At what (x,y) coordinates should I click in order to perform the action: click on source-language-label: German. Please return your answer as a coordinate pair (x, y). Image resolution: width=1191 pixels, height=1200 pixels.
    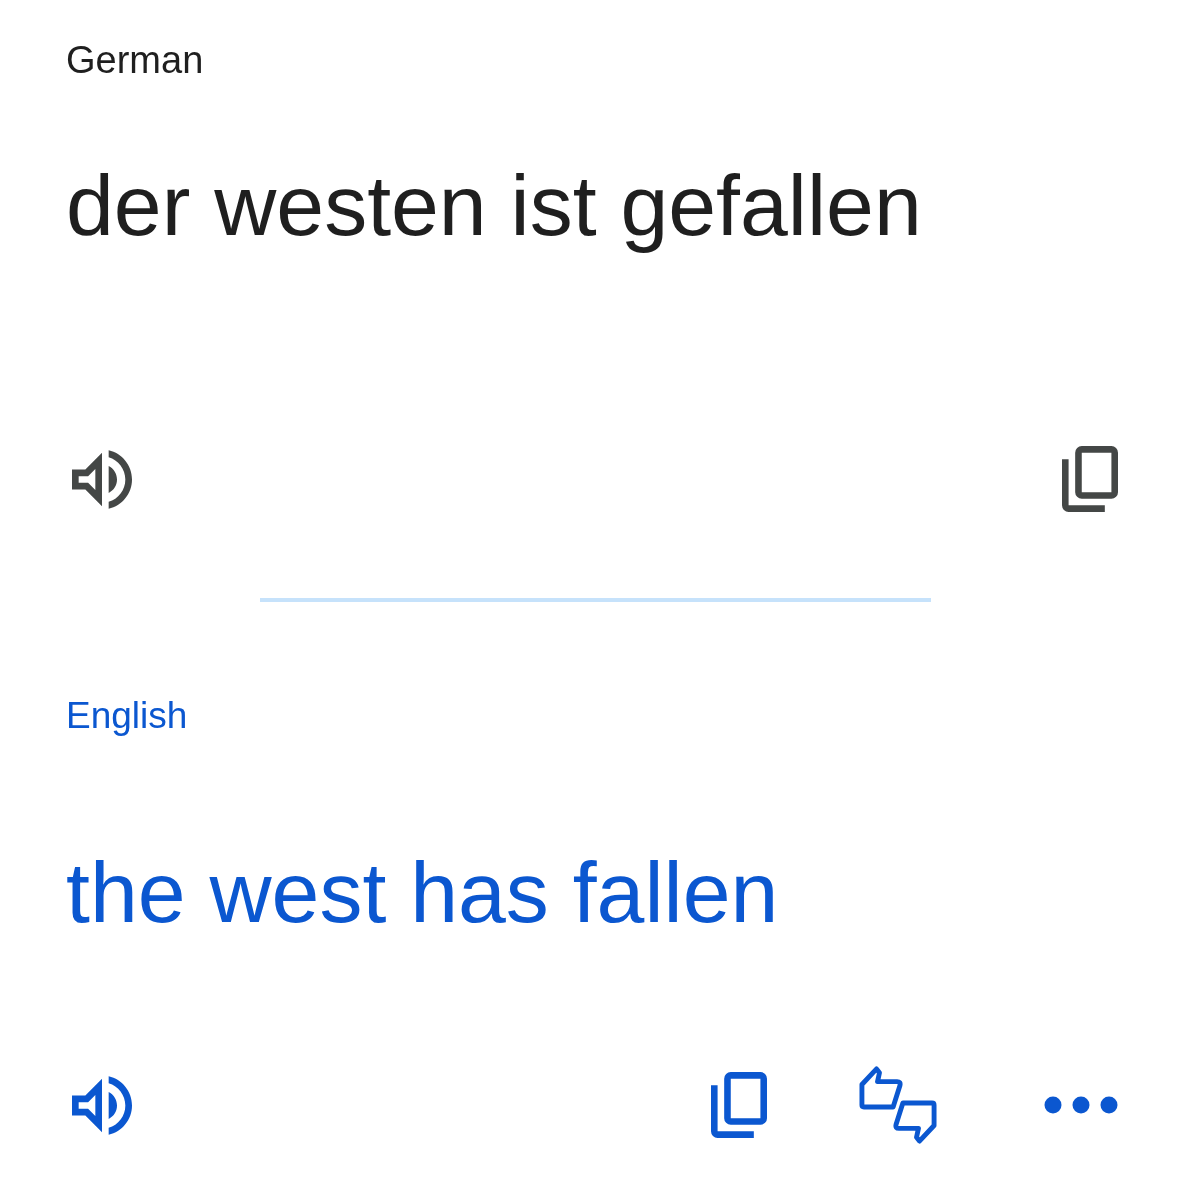
    Looking at the image, I should click on (135, 60).